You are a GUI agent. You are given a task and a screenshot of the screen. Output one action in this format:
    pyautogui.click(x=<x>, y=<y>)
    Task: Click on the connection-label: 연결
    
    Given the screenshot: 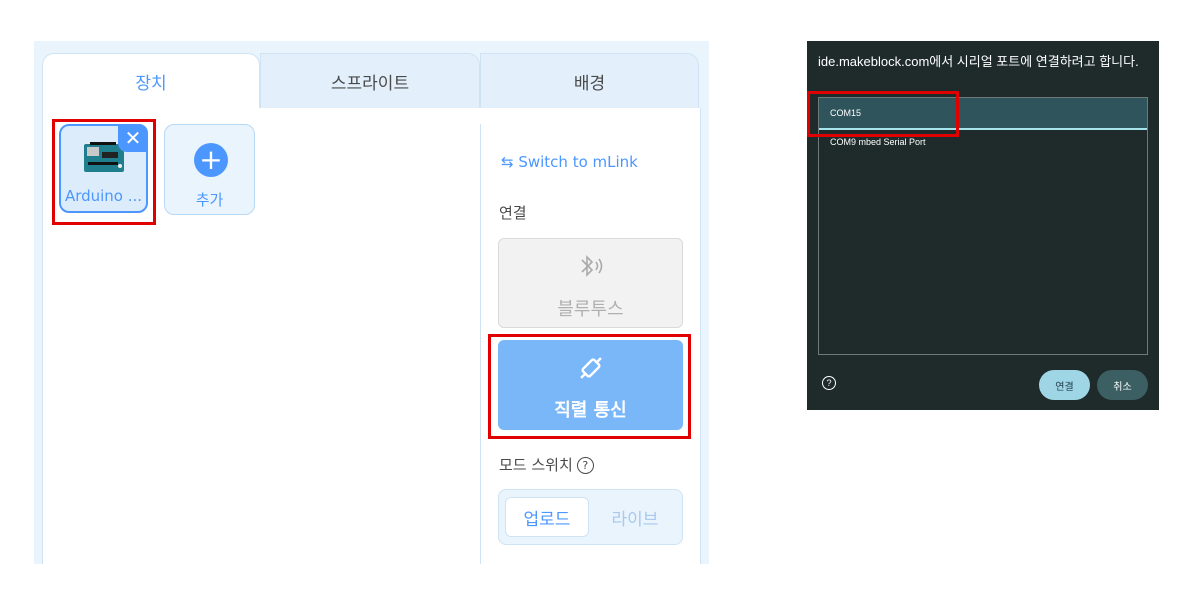 What is the action you would take?
    pyautogui.click(x=513, y=213)
    